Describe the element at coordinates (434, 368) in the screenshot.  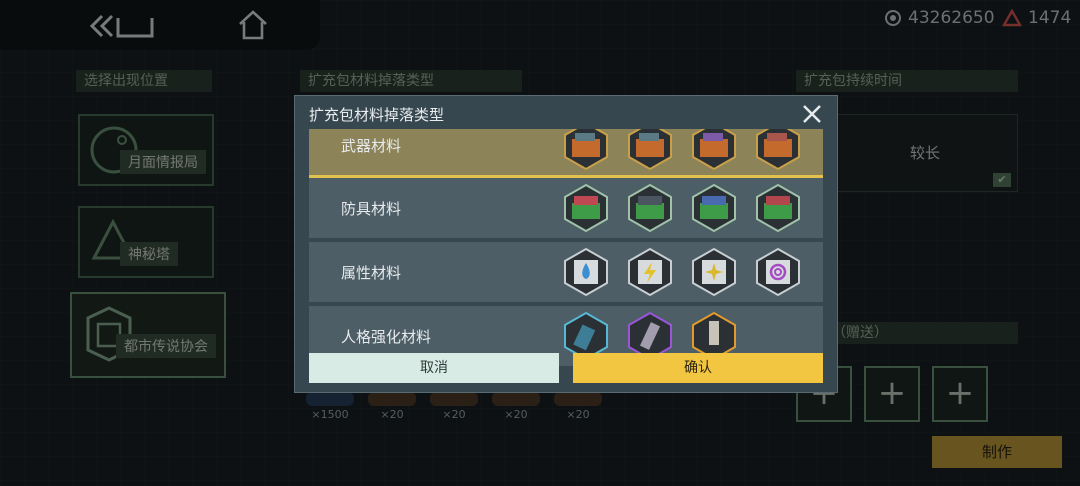
I see `cancel-button: 取消` at that location.